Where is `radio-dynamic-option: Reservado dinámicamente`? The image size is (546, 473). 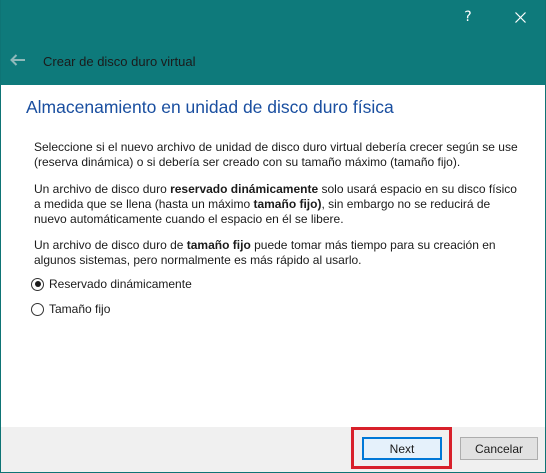
radio-dynamic-option: Reservado dinámicamente is located at coordinates (111, 284).